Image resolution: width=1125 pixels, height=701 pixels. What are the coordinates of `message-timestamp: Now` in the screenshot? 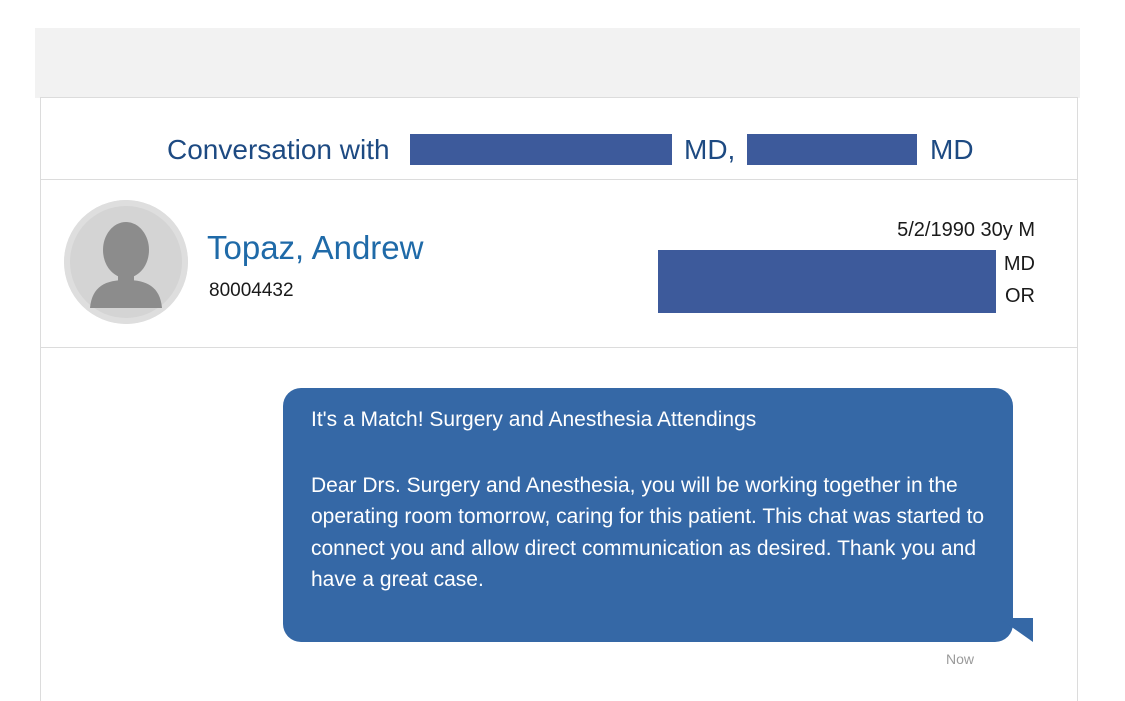 It's located at (960, 659).